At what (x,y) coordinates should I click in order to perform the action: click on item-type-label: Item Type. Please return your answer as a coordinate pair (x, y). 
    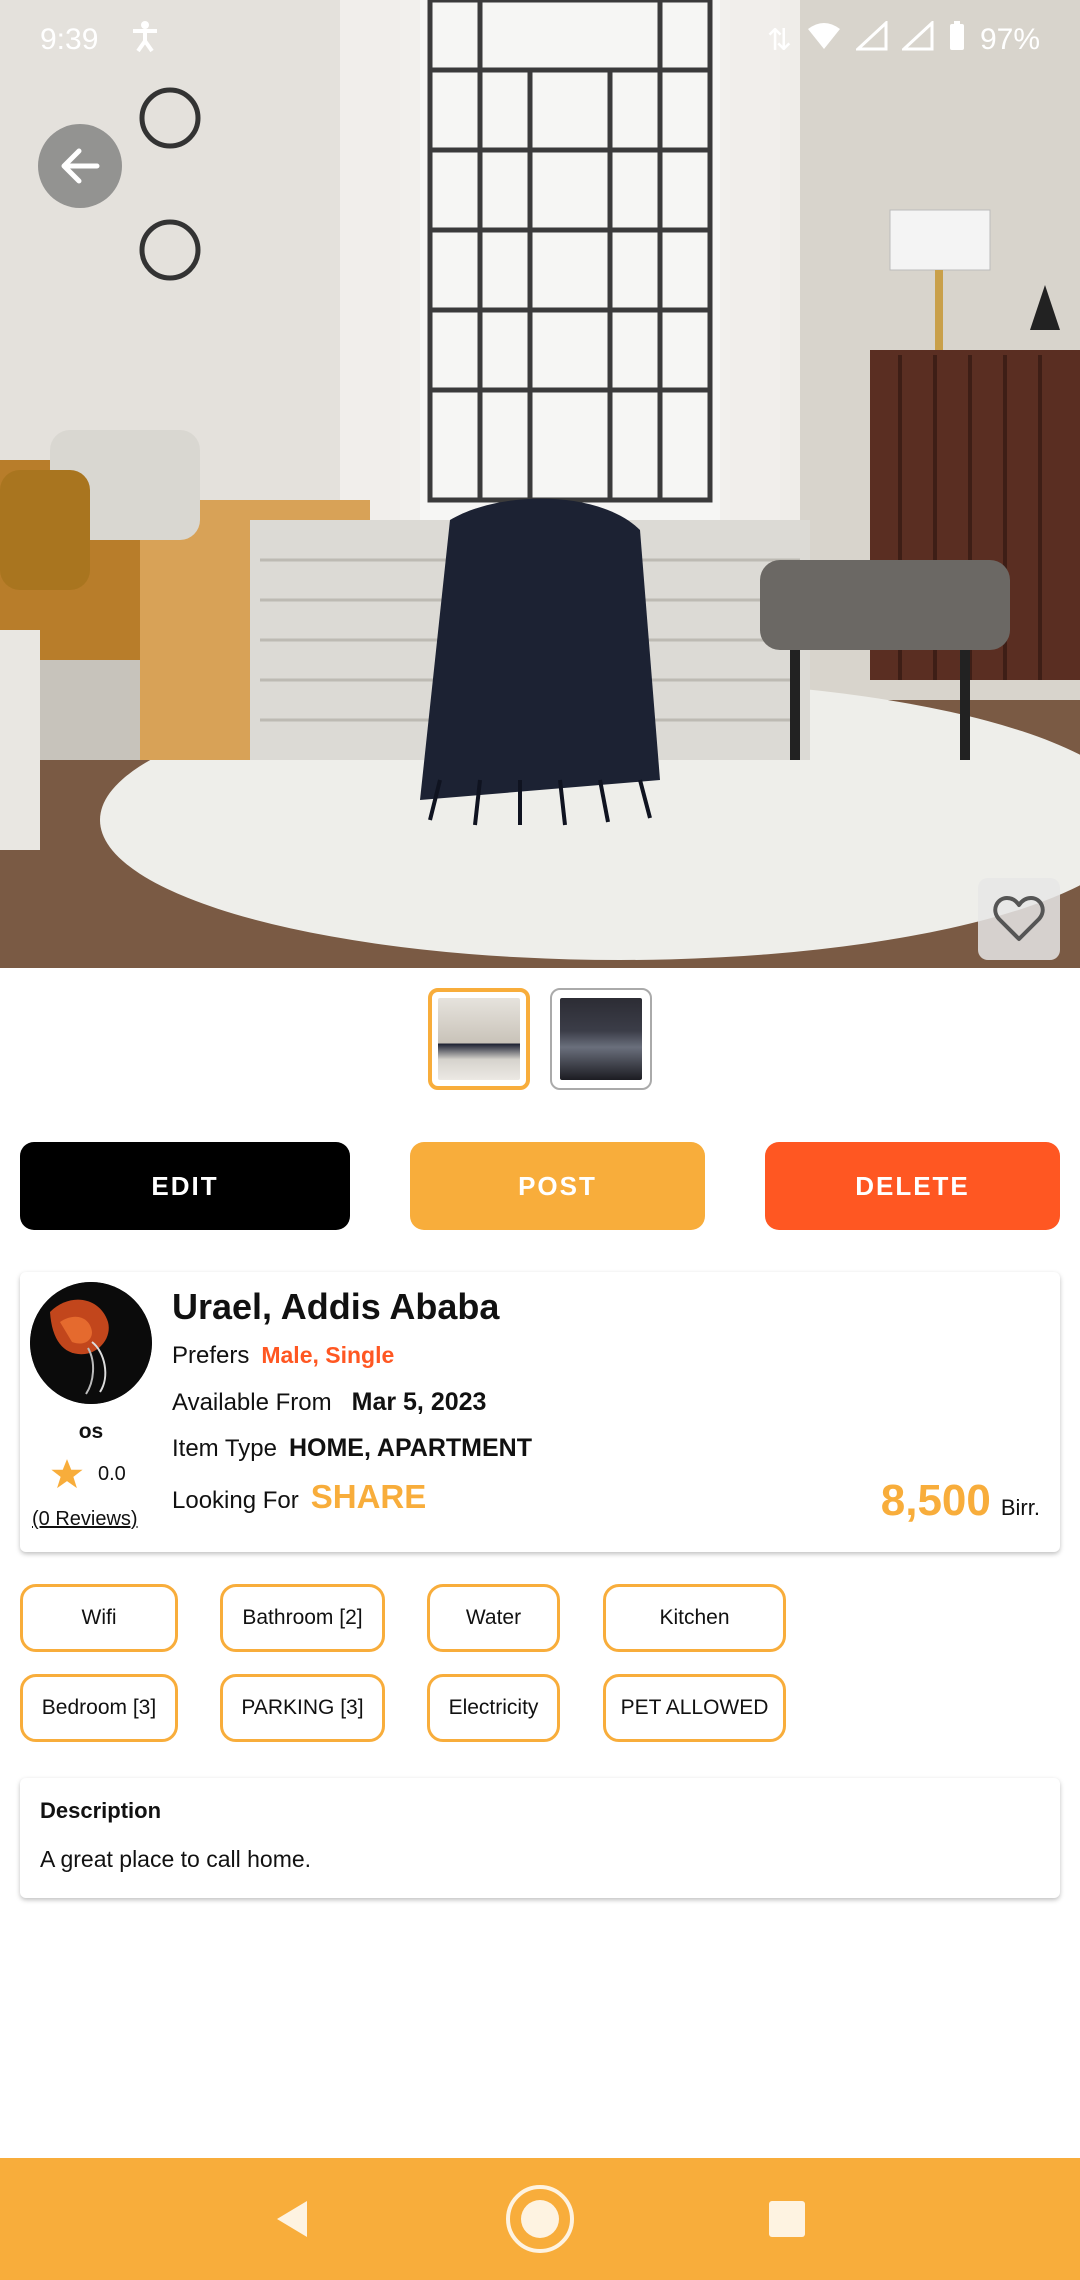
    Looking at the image, I should click on (224, 1448).